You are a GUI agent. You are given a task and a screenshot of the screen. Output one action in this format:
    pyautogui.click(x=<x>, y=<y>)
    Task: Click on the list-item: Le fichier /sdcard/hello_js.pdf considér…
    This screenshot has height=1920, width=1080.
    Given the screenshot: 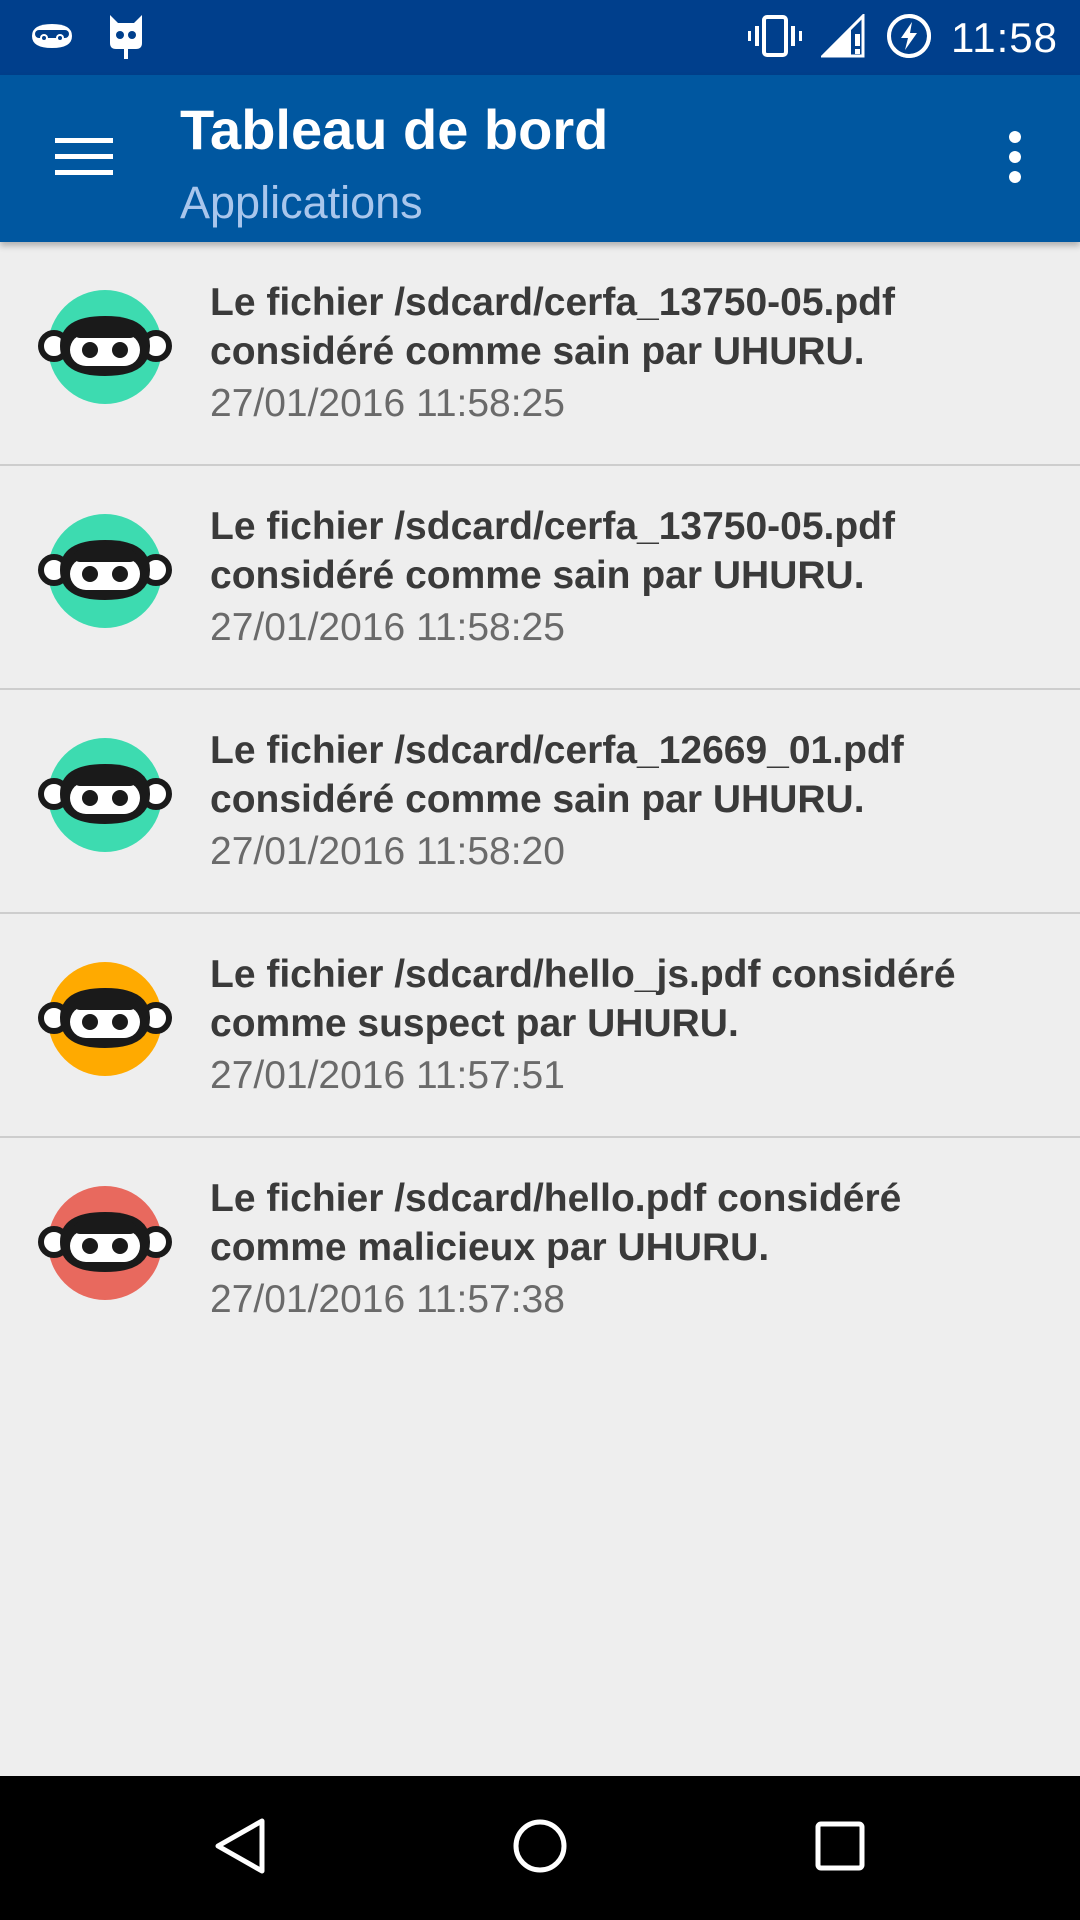 What is the action you would take?
    pyautogui.click(x=540, y=1026)
    